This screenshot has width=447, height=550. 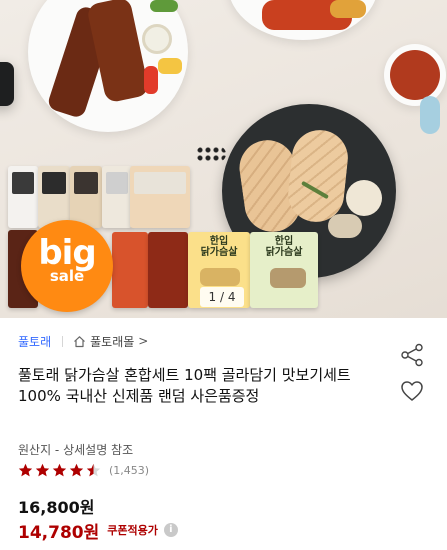 I want to click on star-rating, so click(x=60, y=470).